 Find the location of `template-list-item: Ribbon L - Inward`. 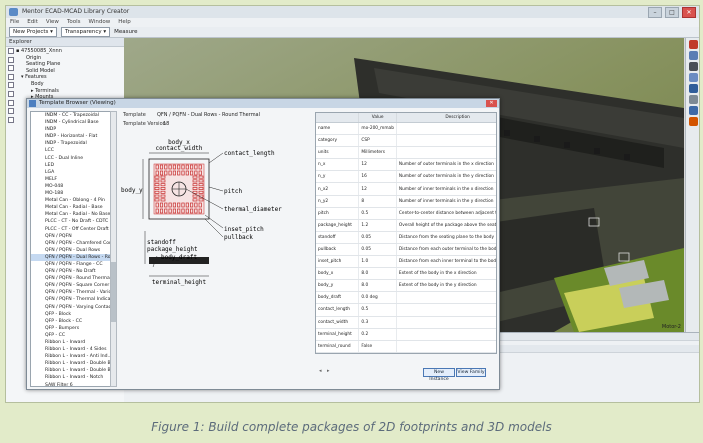

template-list-item: Ribbon L - Inward is located at coordinates (71, 342).